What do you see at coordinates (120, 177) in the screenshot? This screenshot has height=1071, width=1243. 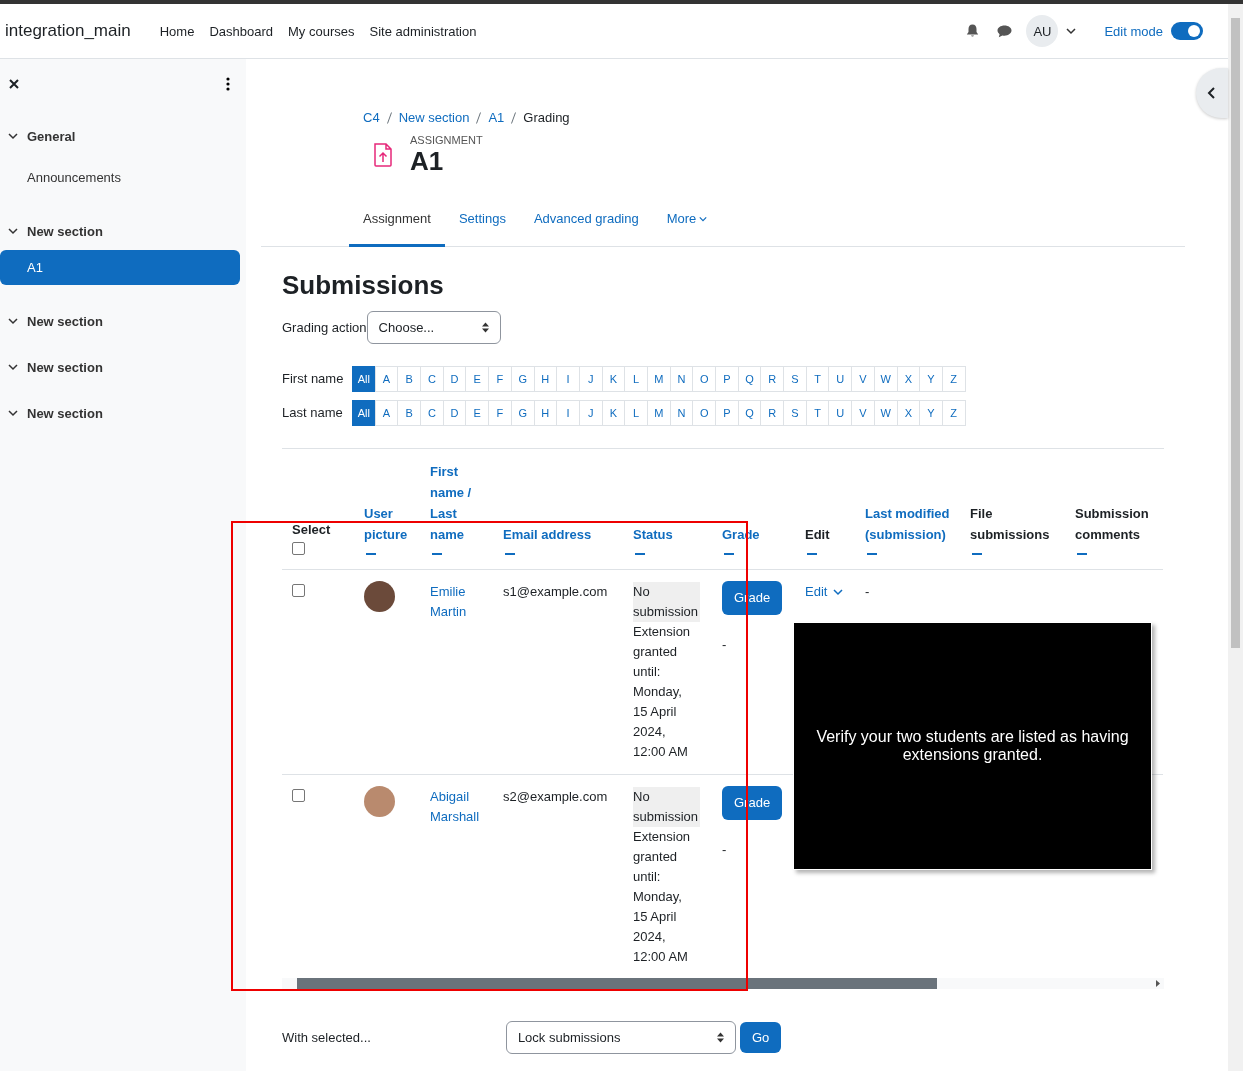 I see `sidebar-item: Announcements` at bounding box center [120, 177].